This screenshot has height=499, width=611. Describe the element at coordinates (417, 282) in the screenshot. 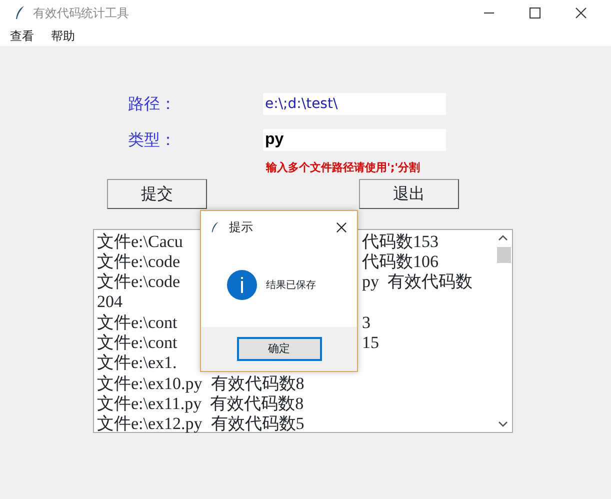

I see `output-line-fragment: py 有效代码数` at that location.